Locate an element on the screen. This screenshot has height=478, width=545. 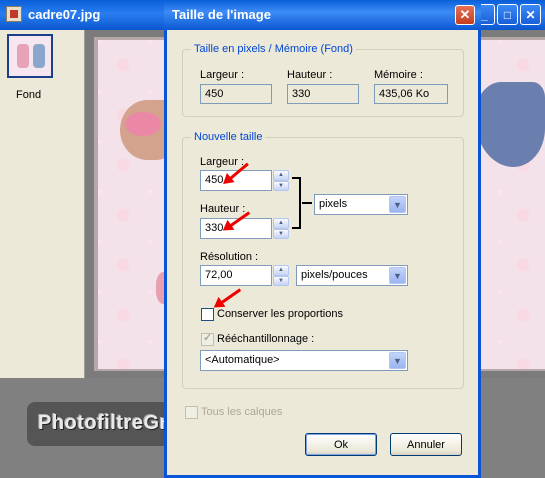
current-width-field: 450 is located at coordinates (236, 94).